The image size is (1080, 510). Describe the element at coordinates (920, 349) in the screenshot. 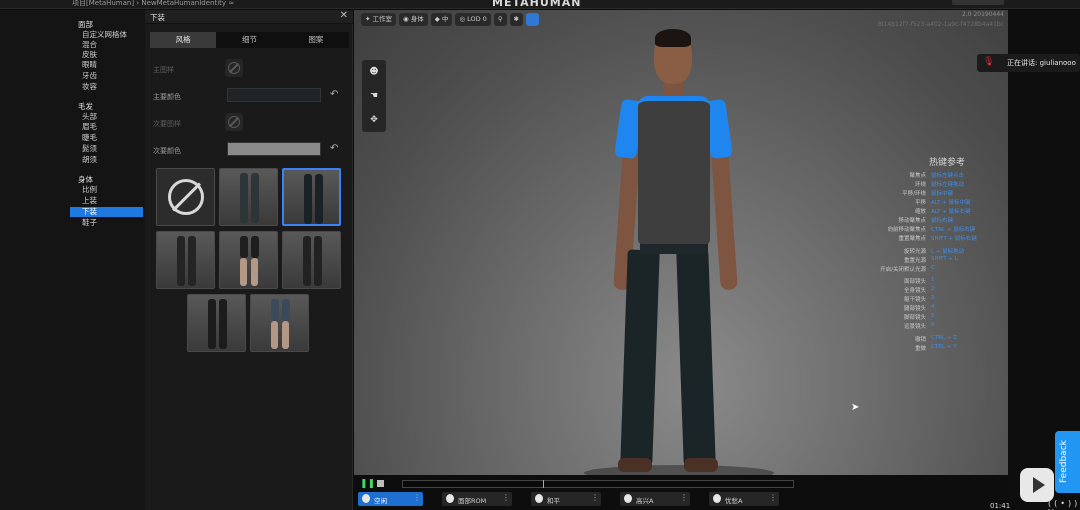

I see `hotkey-action: 重做` at that location.